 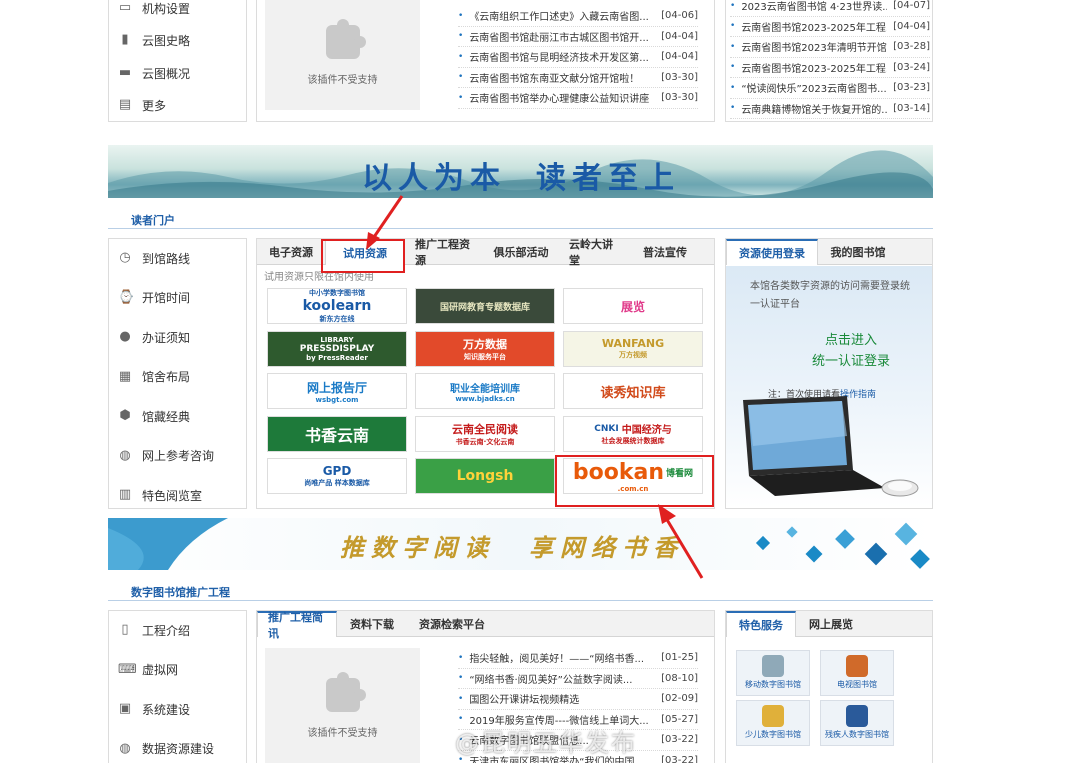 What do you see at coordinates (911, 108) in the screenshot?
I see `news-date: [03-14]` at bounding box center [911, 108].